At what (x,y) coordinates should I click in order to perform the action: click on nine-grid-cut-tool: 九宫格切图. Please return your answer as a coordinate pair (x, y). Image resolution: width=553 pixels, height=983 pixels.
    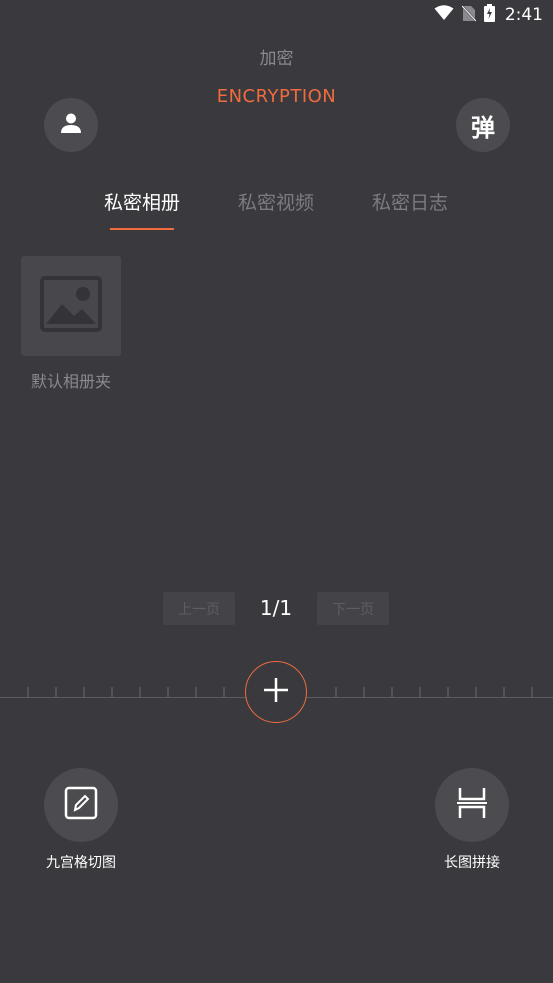
    Looking at the image, I should click on (81, 820).